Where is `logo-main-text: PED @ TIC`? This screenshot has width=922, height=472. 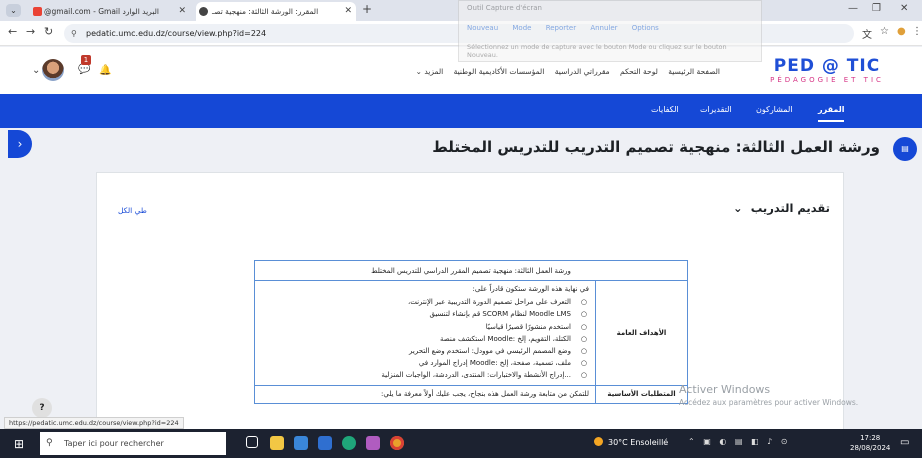
logo-main-text: PED @ TIC is located at coordinates (827, 66).